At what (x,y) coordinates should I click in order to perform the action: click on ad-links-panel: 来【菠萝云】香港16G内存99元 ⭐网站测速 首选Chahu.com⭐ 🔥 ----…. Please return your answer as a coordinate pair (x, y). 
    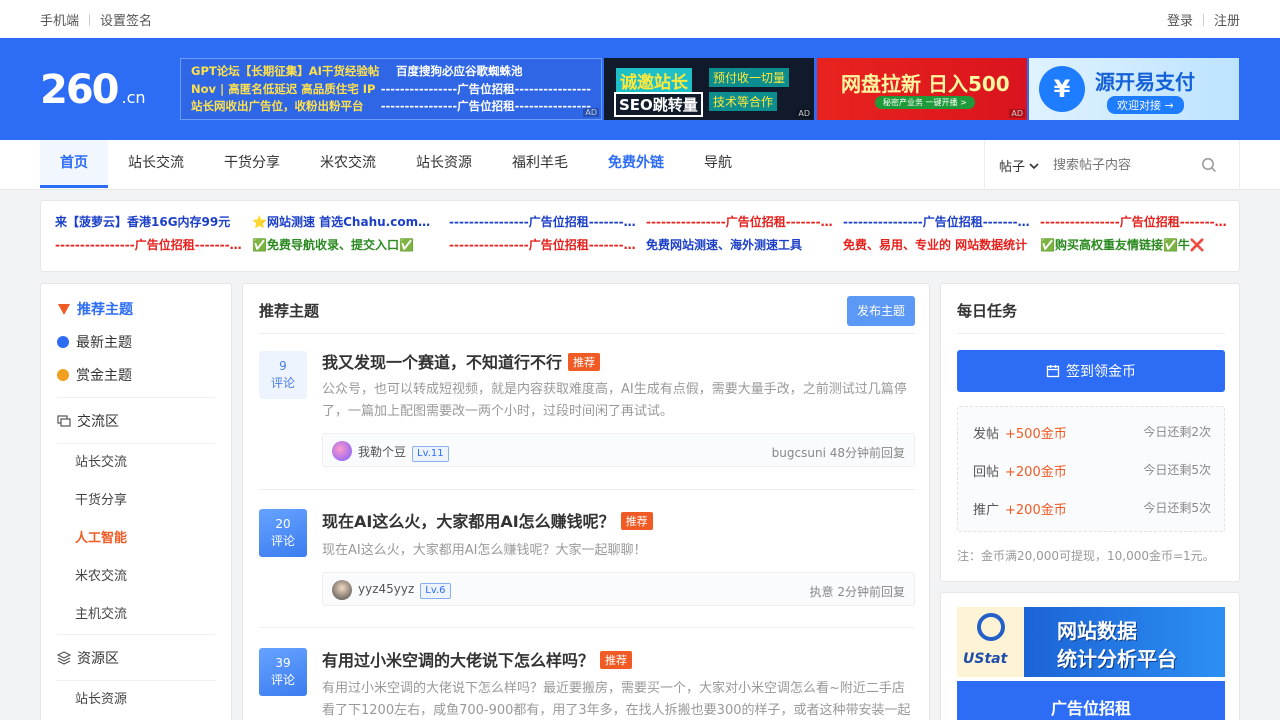
    Looking at the image, I should click on (640, 236).